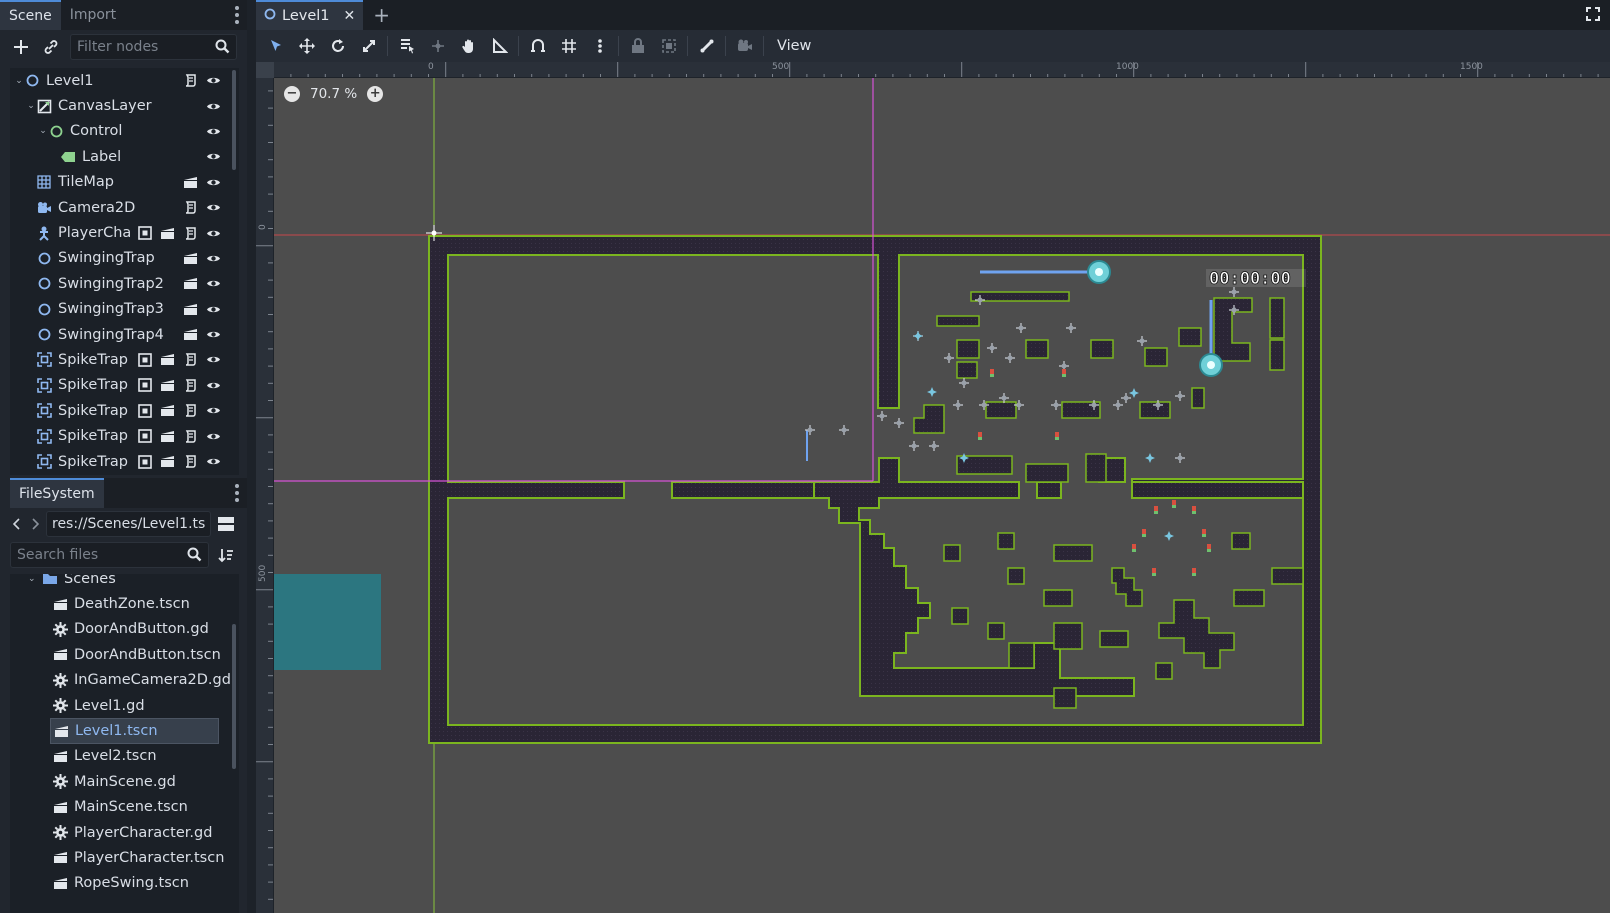  What do you see at coordinates (568, 46) in the screenshot?
I see `grid-snap-icon` at bounding box center [568, 46].